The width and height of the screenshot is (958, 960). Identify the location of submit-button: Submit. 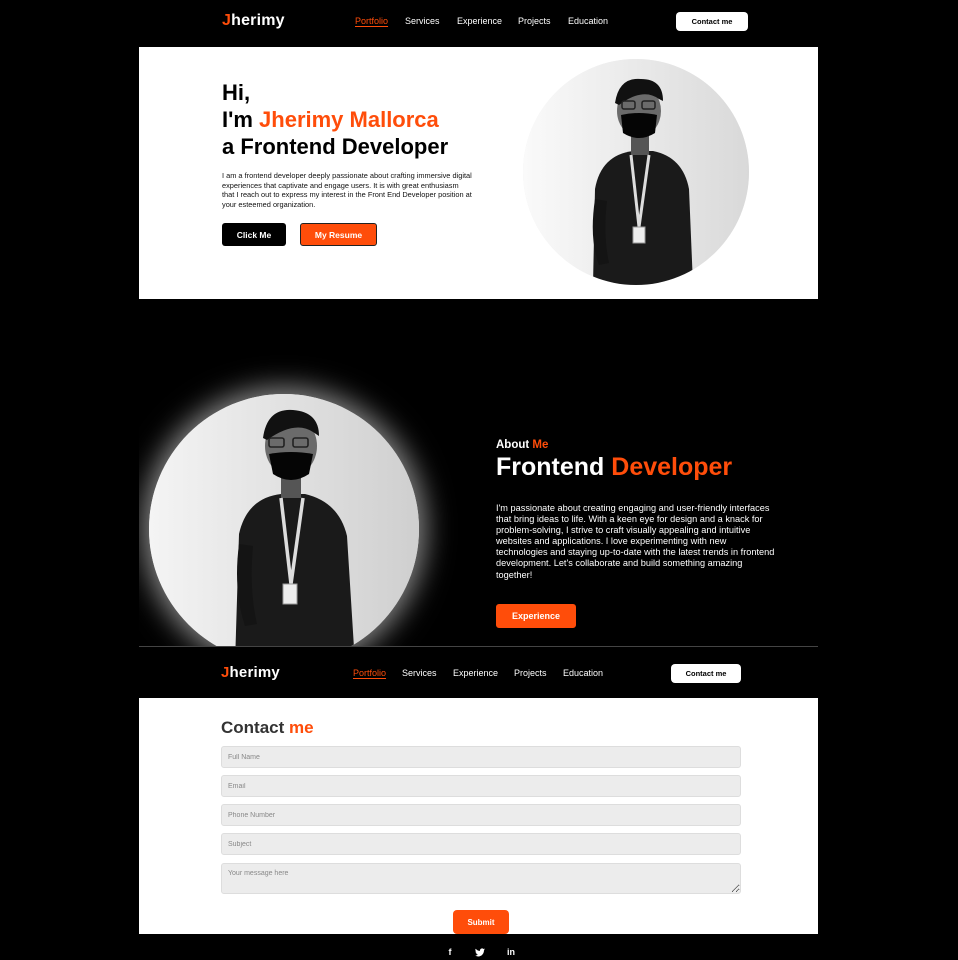
(481, 922).